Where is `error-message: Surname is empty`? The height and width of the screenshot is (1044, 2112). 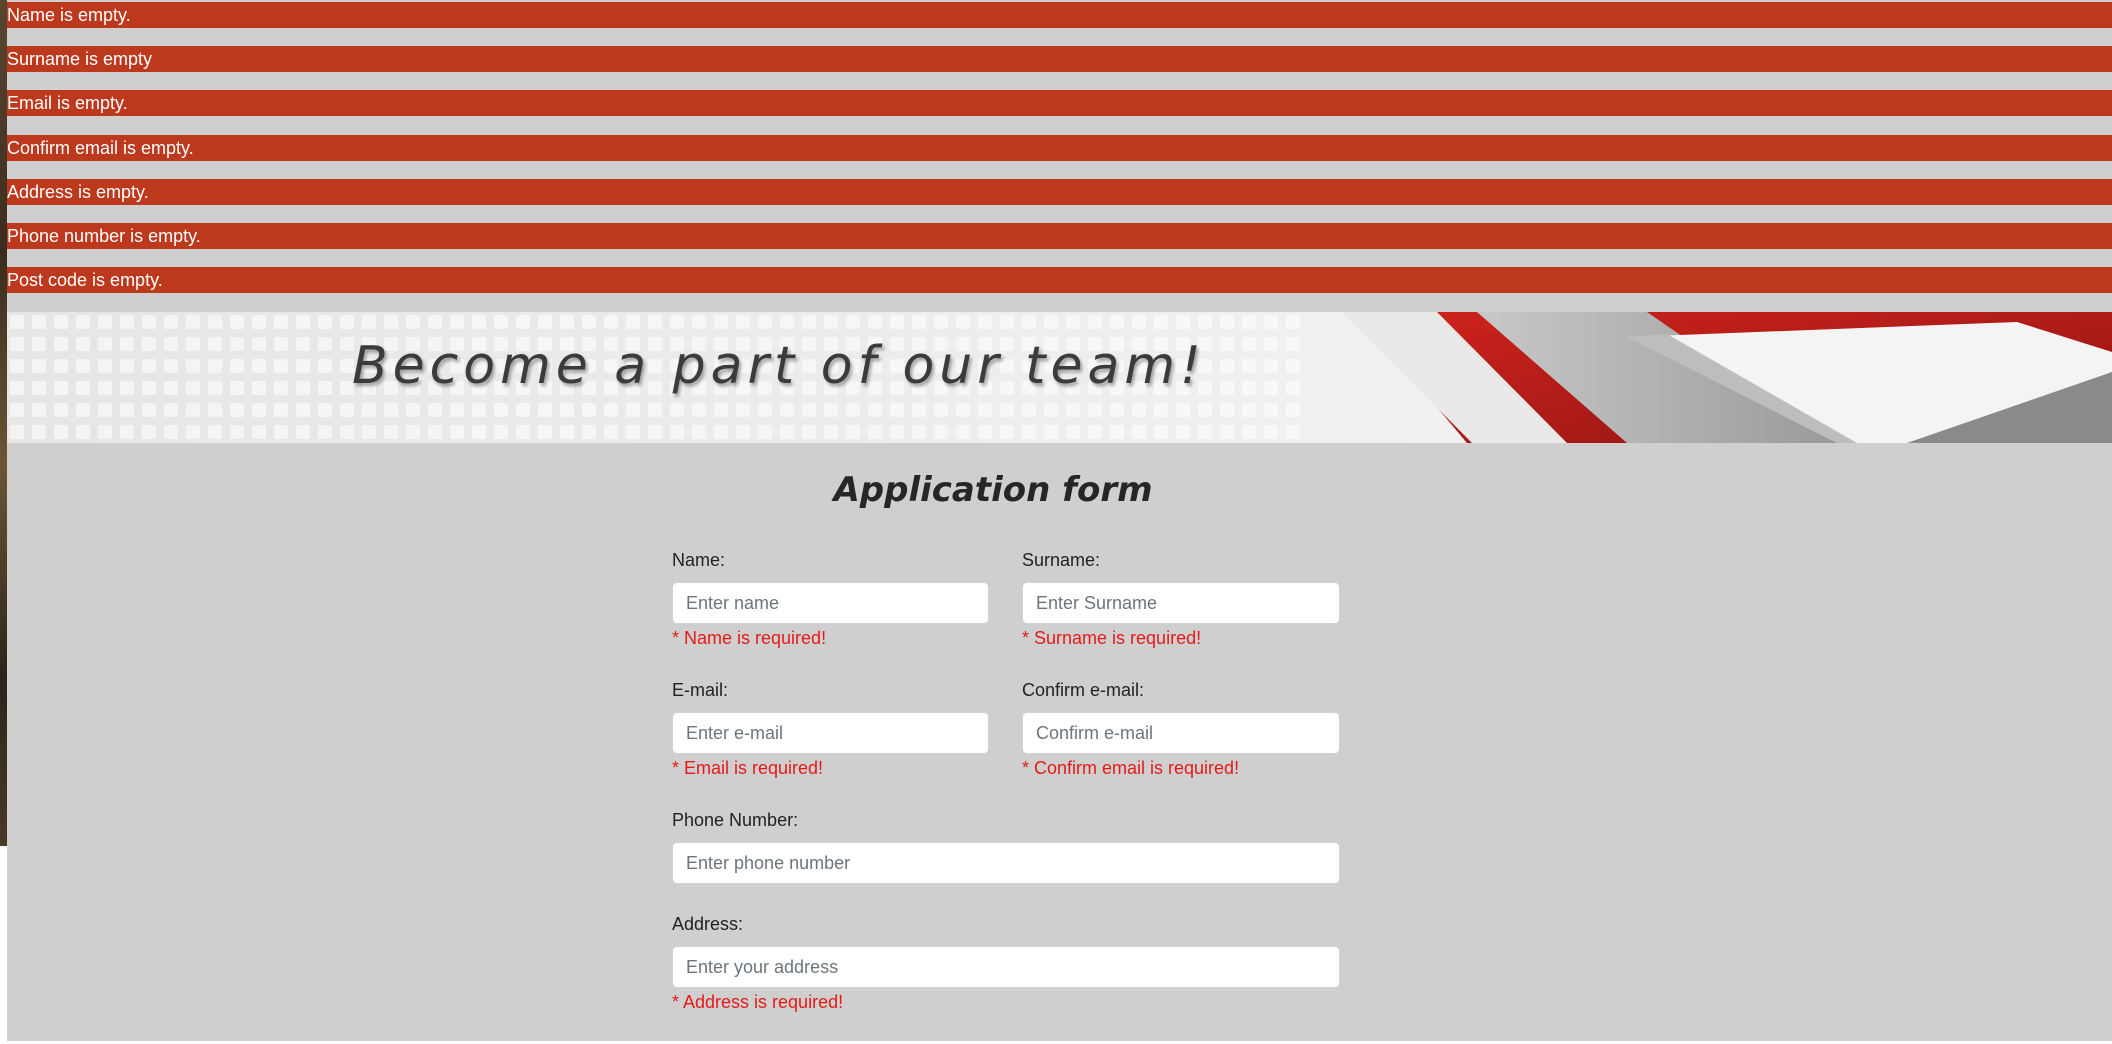 error-message: Surname is empty is located at coordinates (1059, 59).